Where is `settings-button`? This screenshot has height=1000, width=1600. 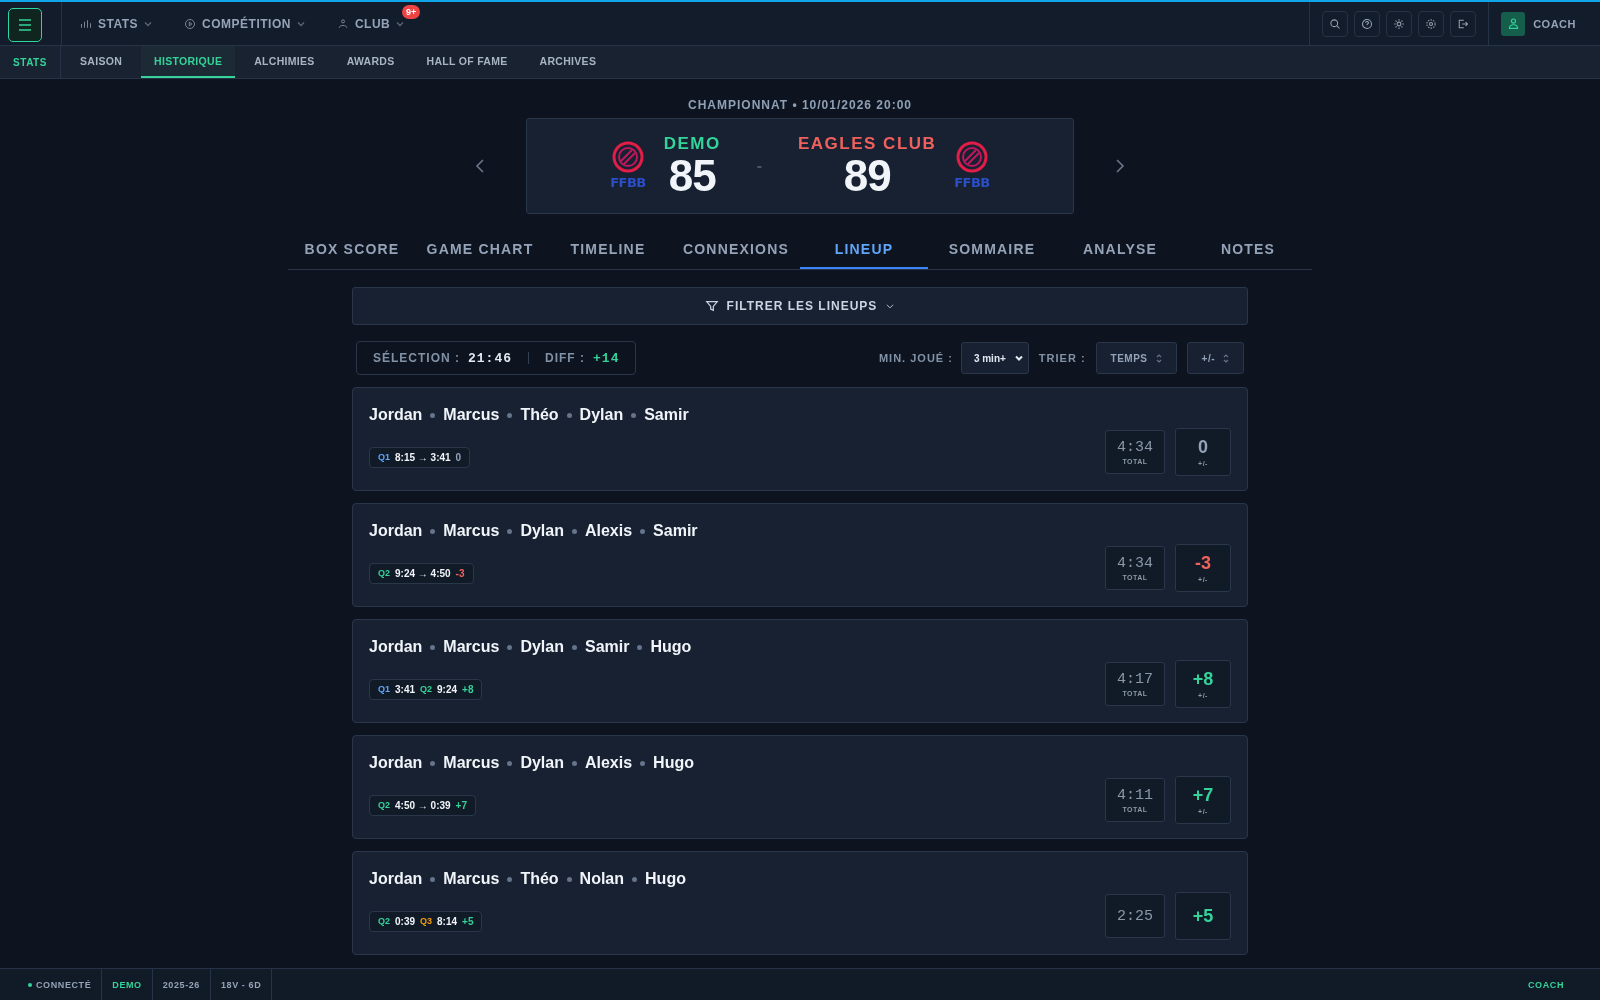 settings-button is located at coordinates (1431, 23).